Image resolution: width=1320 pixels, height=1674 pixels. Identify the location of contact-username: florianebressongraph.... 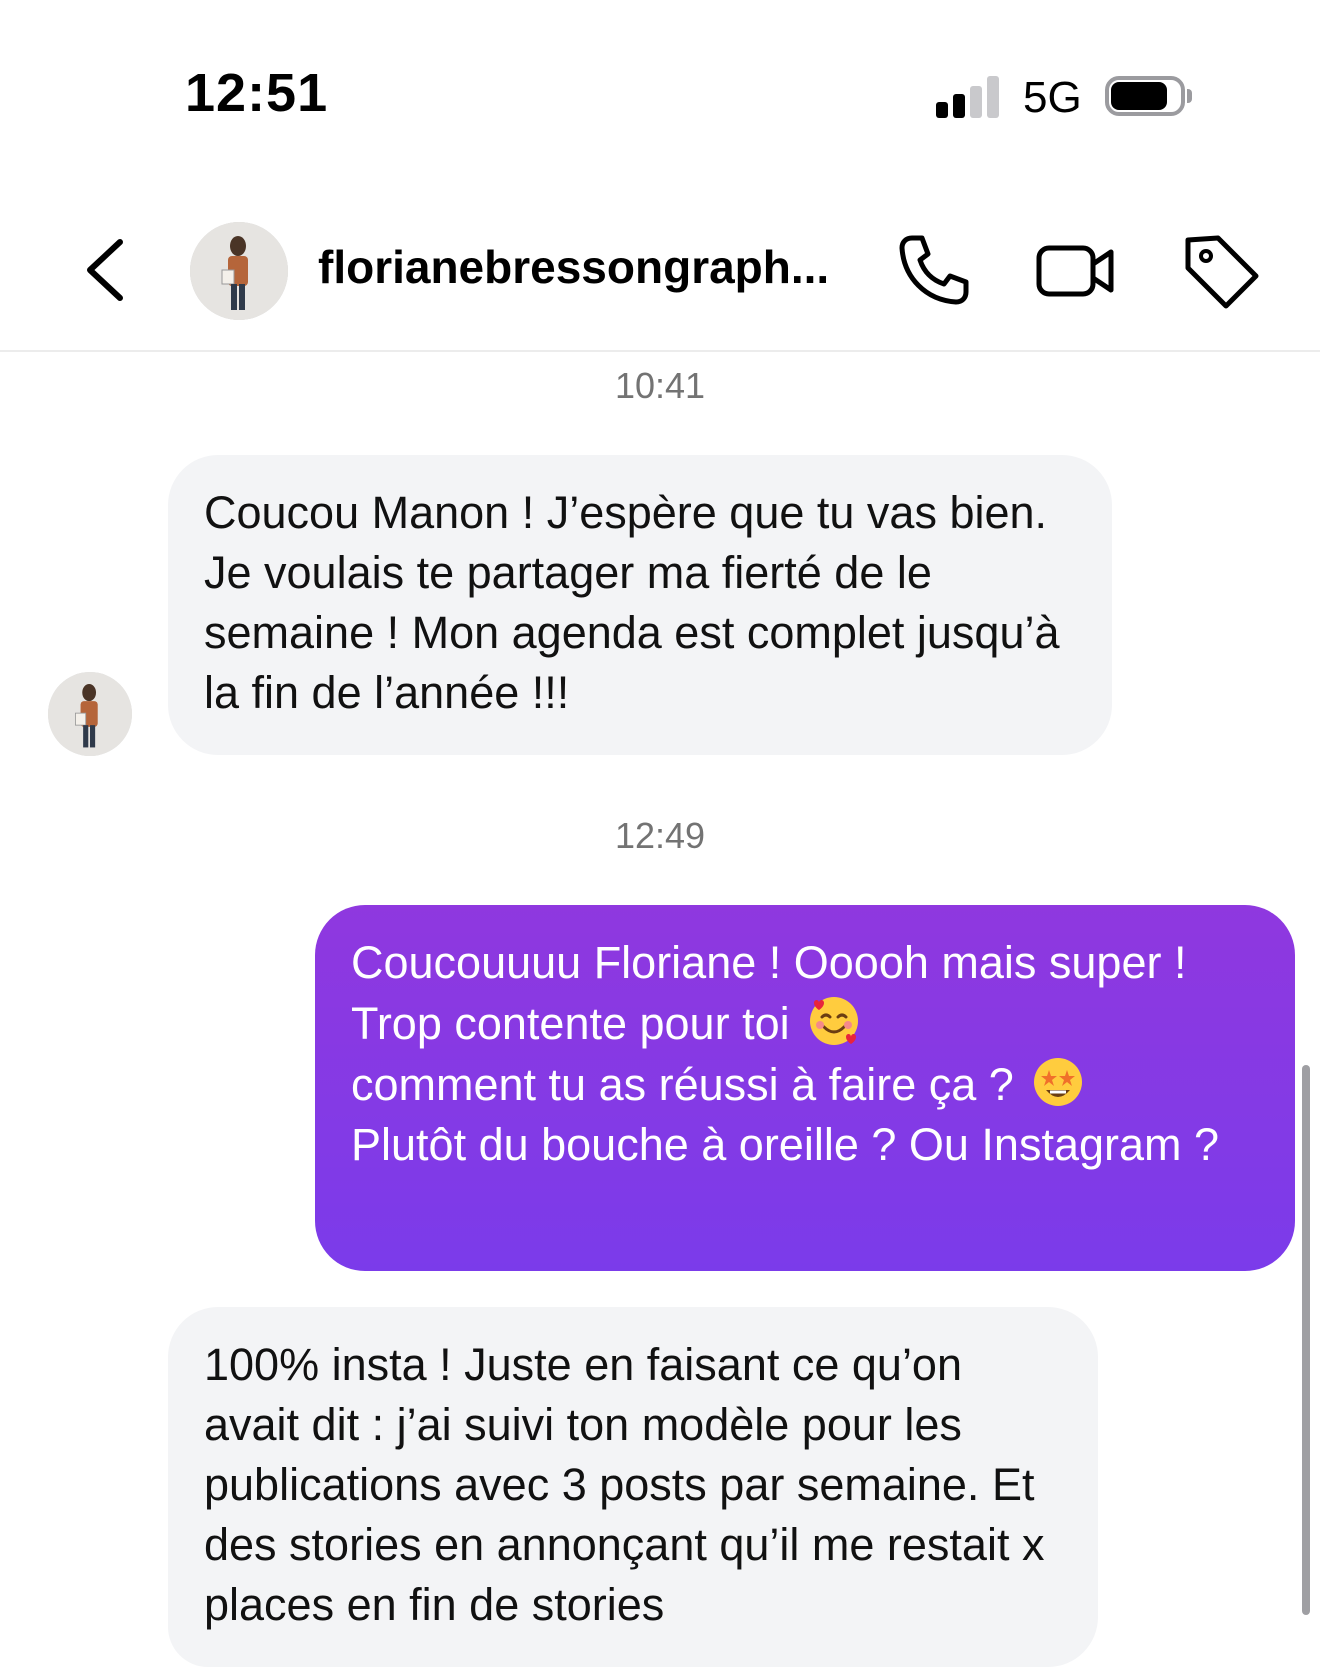
(598, 267).